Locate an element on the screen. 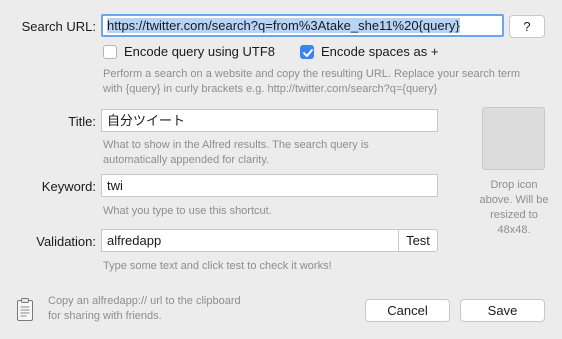  search-url-label: Search URL: is located at coordinates (58, 26).